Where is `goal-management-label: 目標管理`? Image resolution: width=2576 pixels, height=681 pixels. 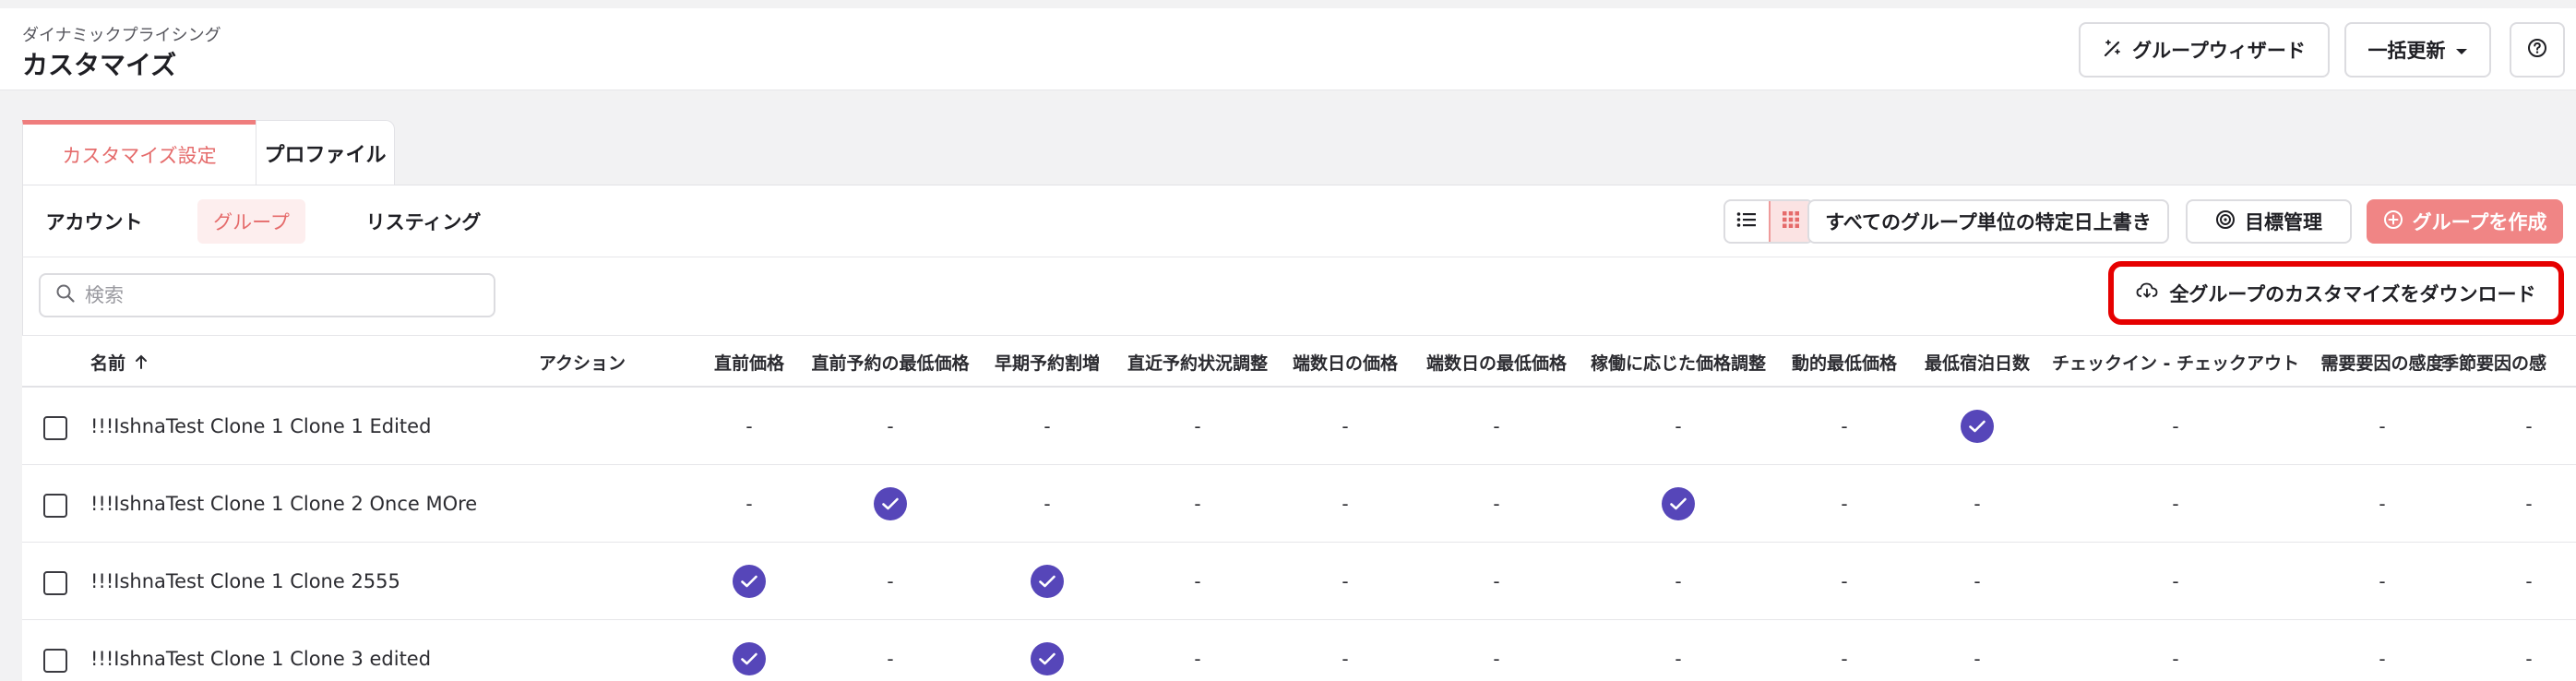 goal-management-label: 目標管理 is located at coordinates (2283, 222).